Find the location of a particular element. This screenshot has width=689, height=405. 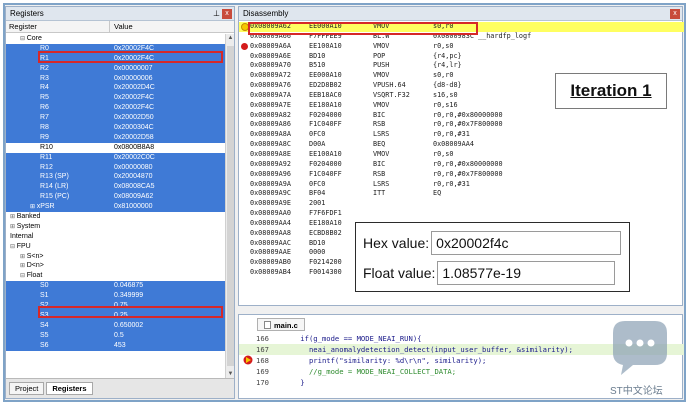

register-row: R7 0x20002D50 is located at coordinates (116, 118).